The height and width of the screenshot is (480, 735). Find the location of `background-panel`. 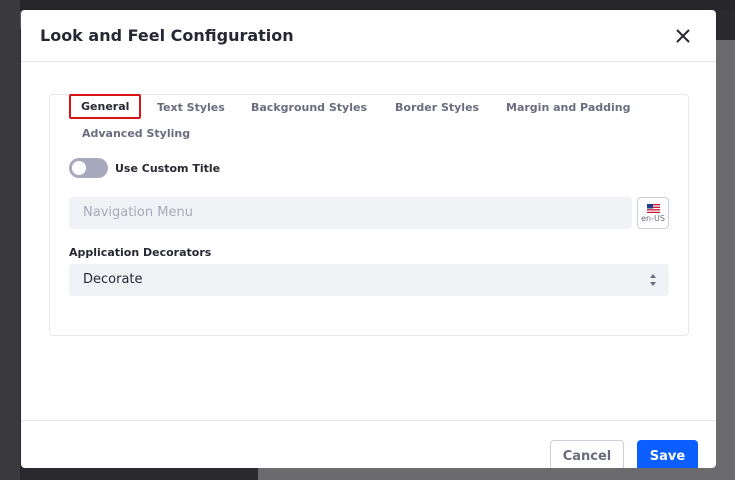

background-panel is located at coordinates (725, 147).